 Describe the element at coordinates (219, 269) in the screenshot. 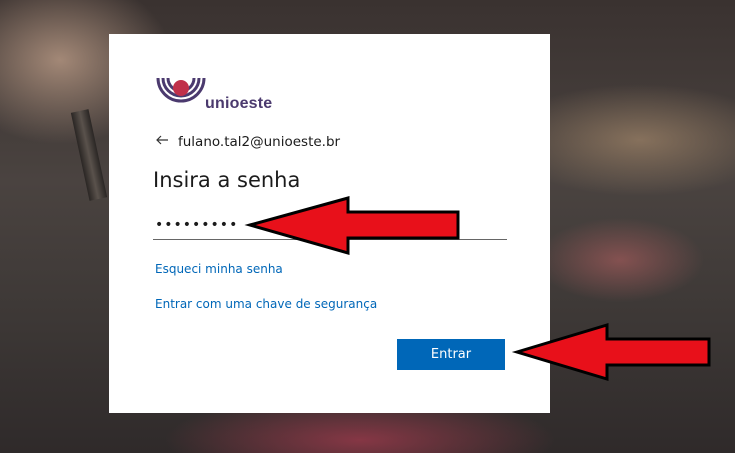

I see `forgot-password-link: Esqueci minha senha` at that location.